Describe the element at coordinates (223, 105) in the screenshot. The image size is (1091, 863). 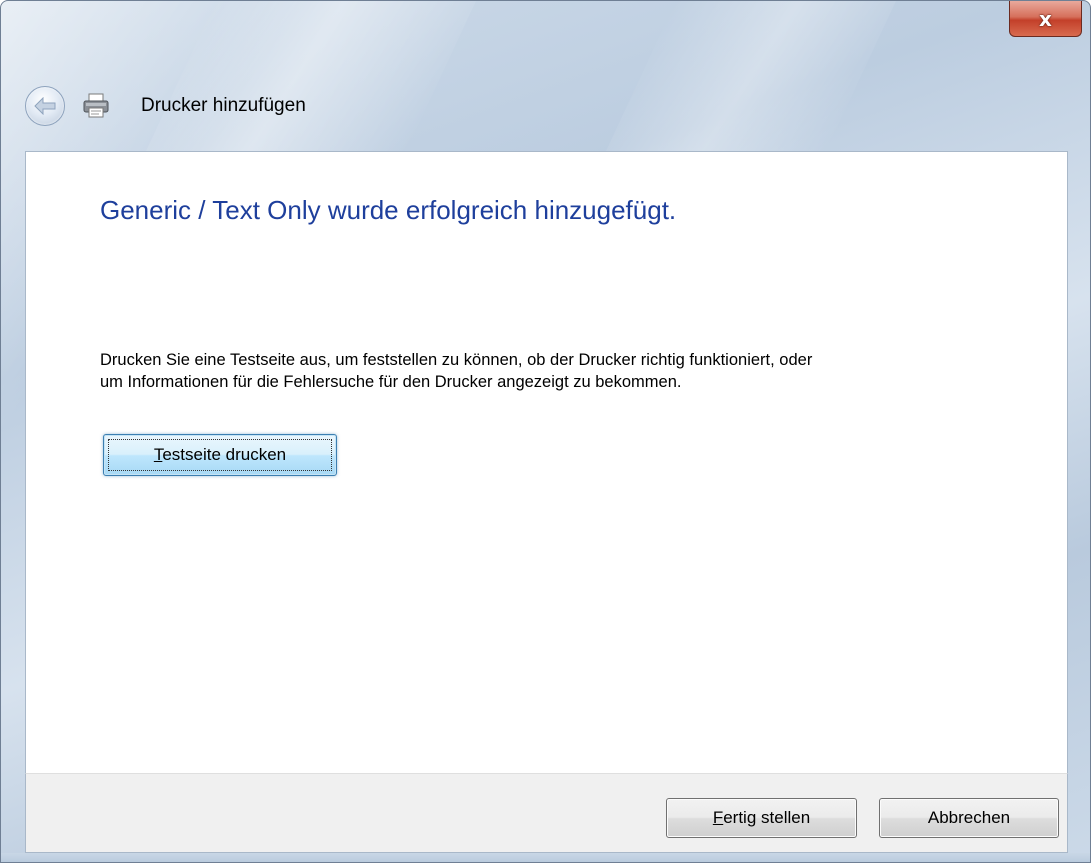
I see `window-title: Drucker hinzufügen` at that location.